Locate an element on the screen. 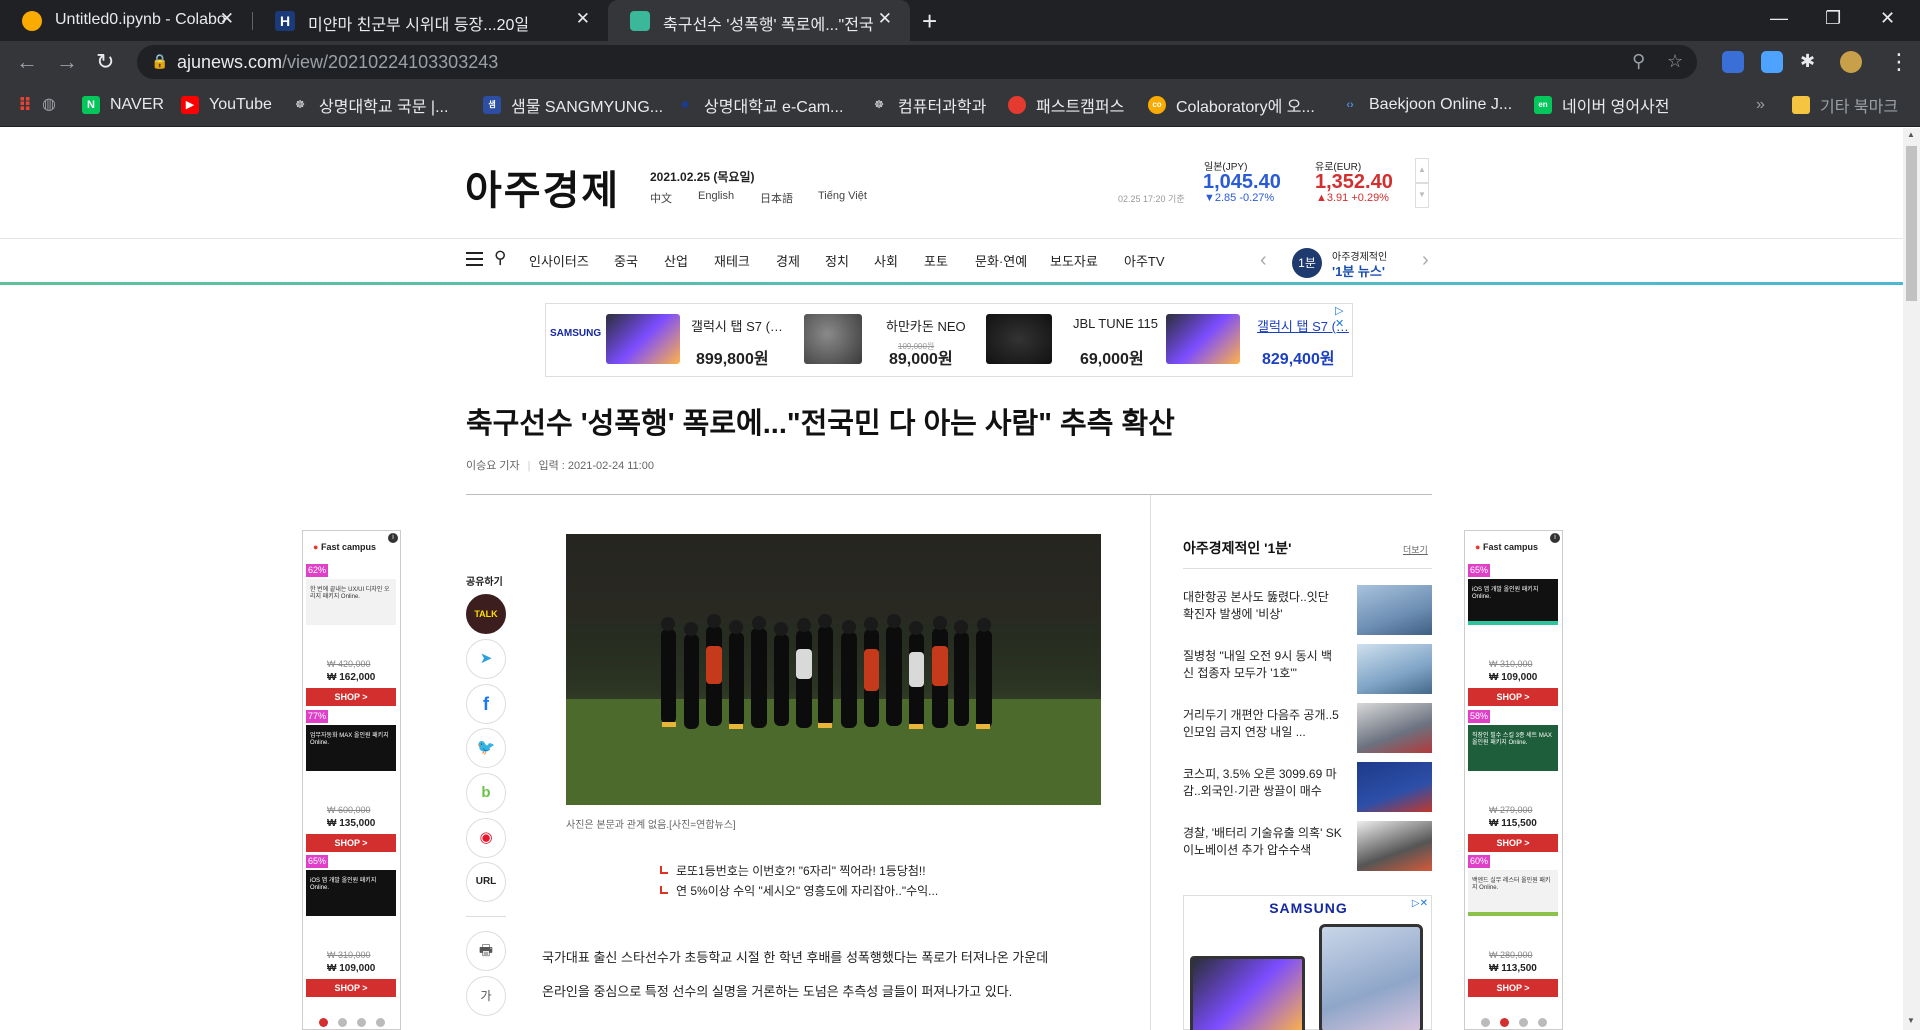 The image size is (1920, 1030). chevron-right-icon: › is located at coordinates (1425, 260).